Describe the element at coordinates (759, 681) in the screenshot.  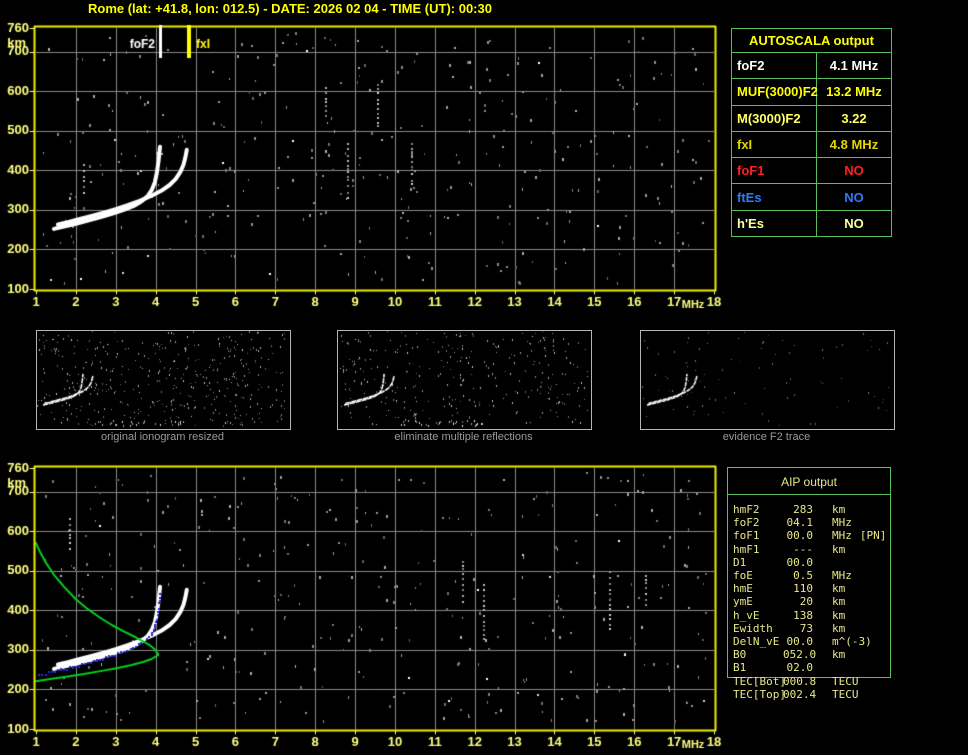
I see `aip-param: TEC[Bot]` at that location.